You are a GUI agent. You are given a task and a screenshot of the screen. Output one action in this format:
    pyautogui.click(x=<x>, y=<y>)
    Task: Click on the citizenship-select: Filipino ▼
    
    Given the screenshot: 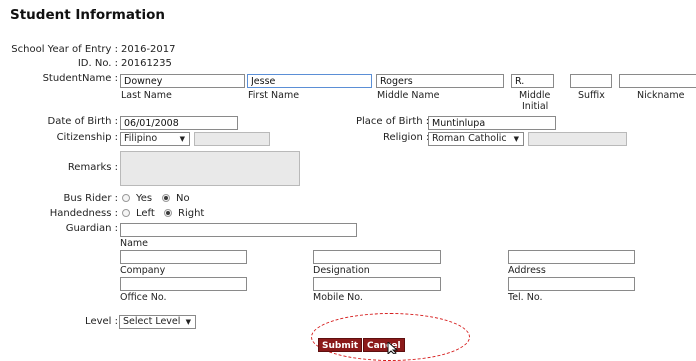 What is the action you would take?
    pyautogui.click(x=155, y=139)
    